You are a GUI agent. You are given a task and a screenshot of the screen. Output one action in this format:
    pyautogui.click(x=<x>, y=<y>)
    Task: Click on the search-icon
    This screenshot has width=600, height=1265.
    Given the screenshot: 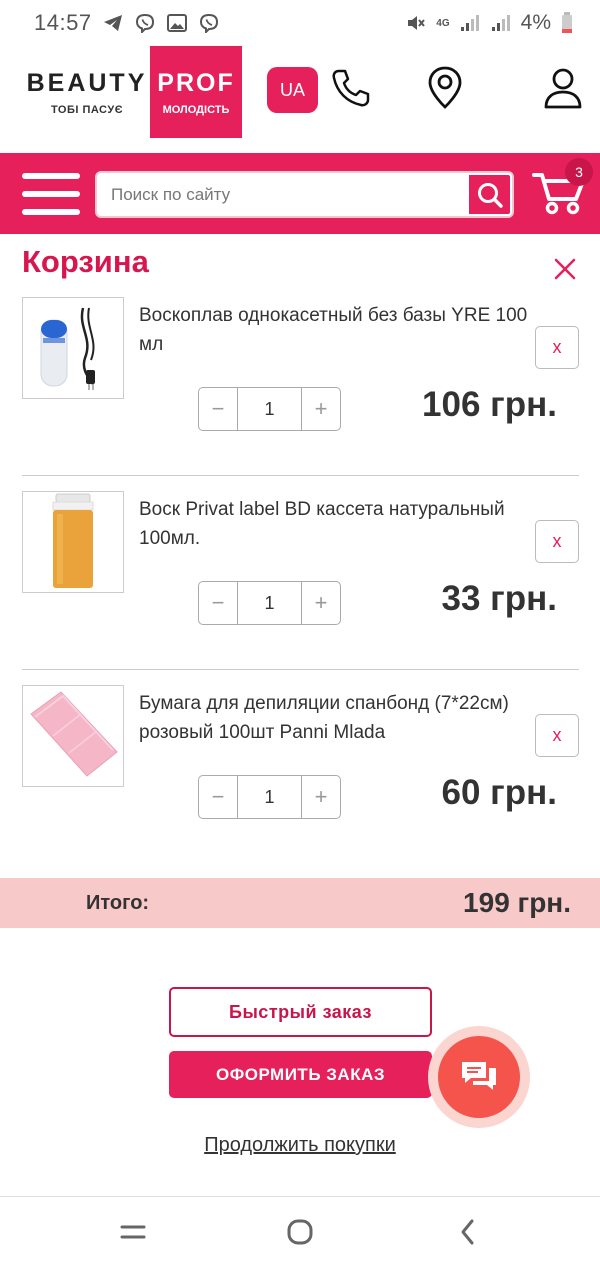 What is the action you would take?
    pyautogui.click(x=490, y=195)
    